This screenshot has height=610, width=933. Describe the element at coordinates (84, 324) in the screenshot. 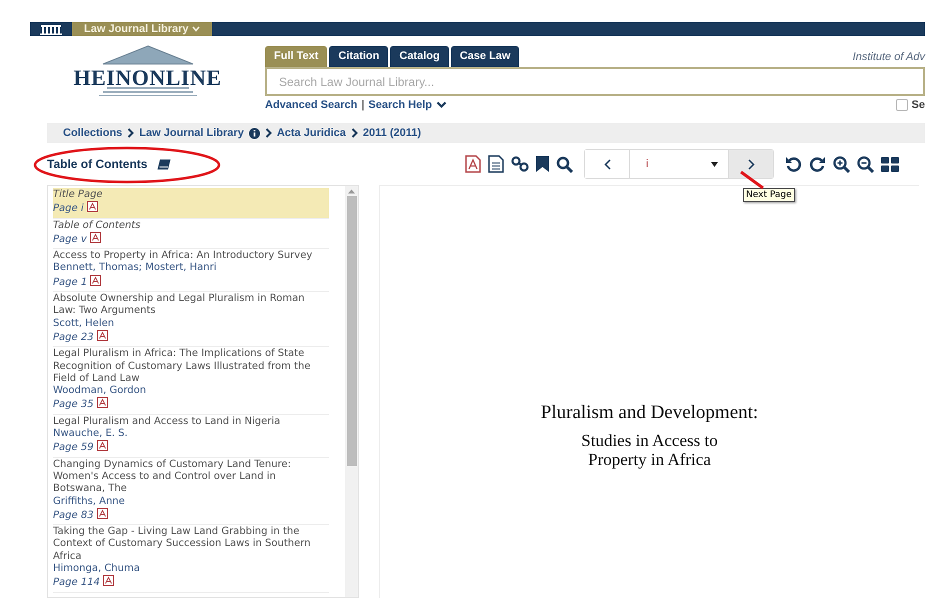

I see `toc-item-authors: Scott, Helen` at that location.